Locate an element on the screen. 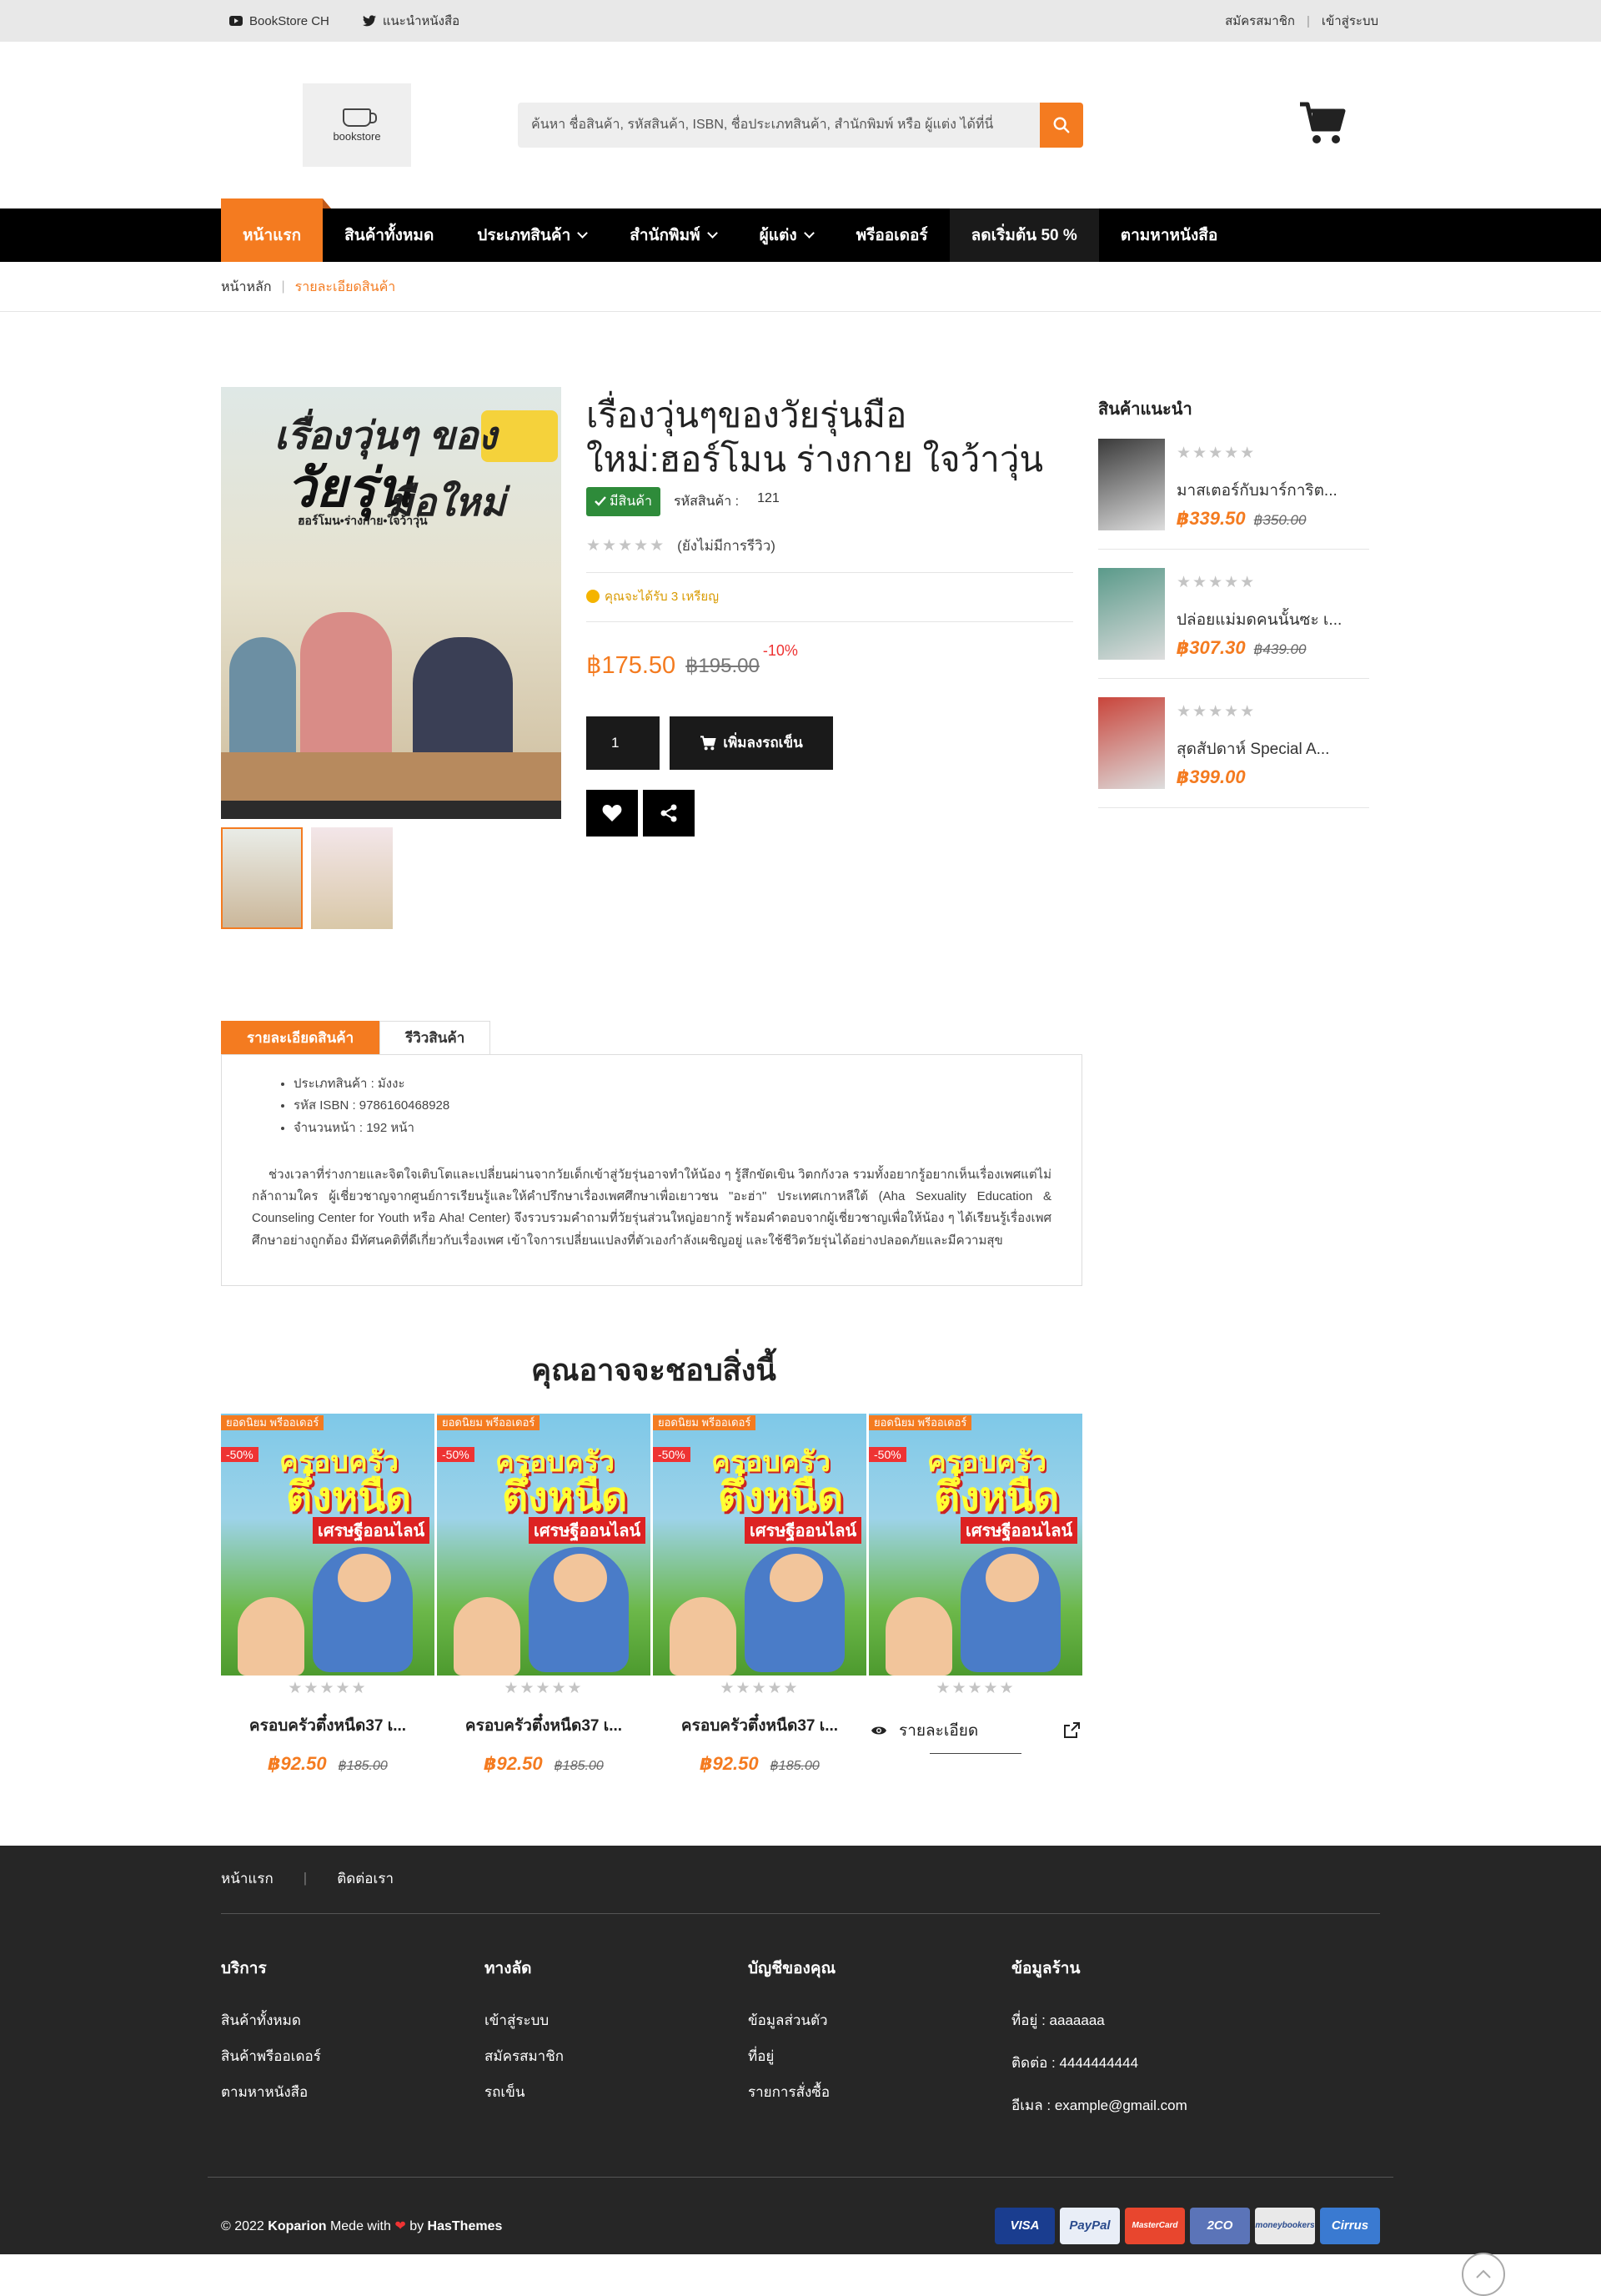  nav-item-6: ลดเริ่มต้น 50 % is located at coordinates (1024, 235).